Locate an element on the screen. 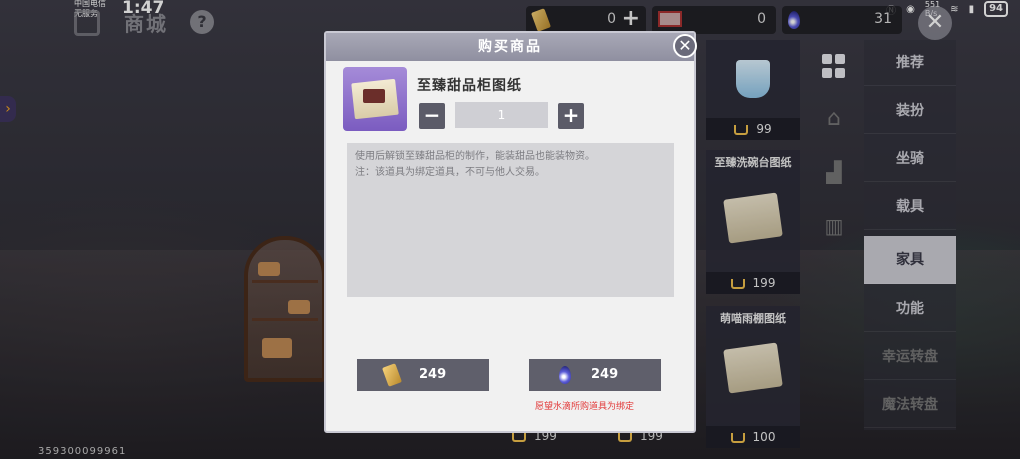 This screenshot has width=1020, height=459. gem-price: 249 is located at coordinates (605, 374).